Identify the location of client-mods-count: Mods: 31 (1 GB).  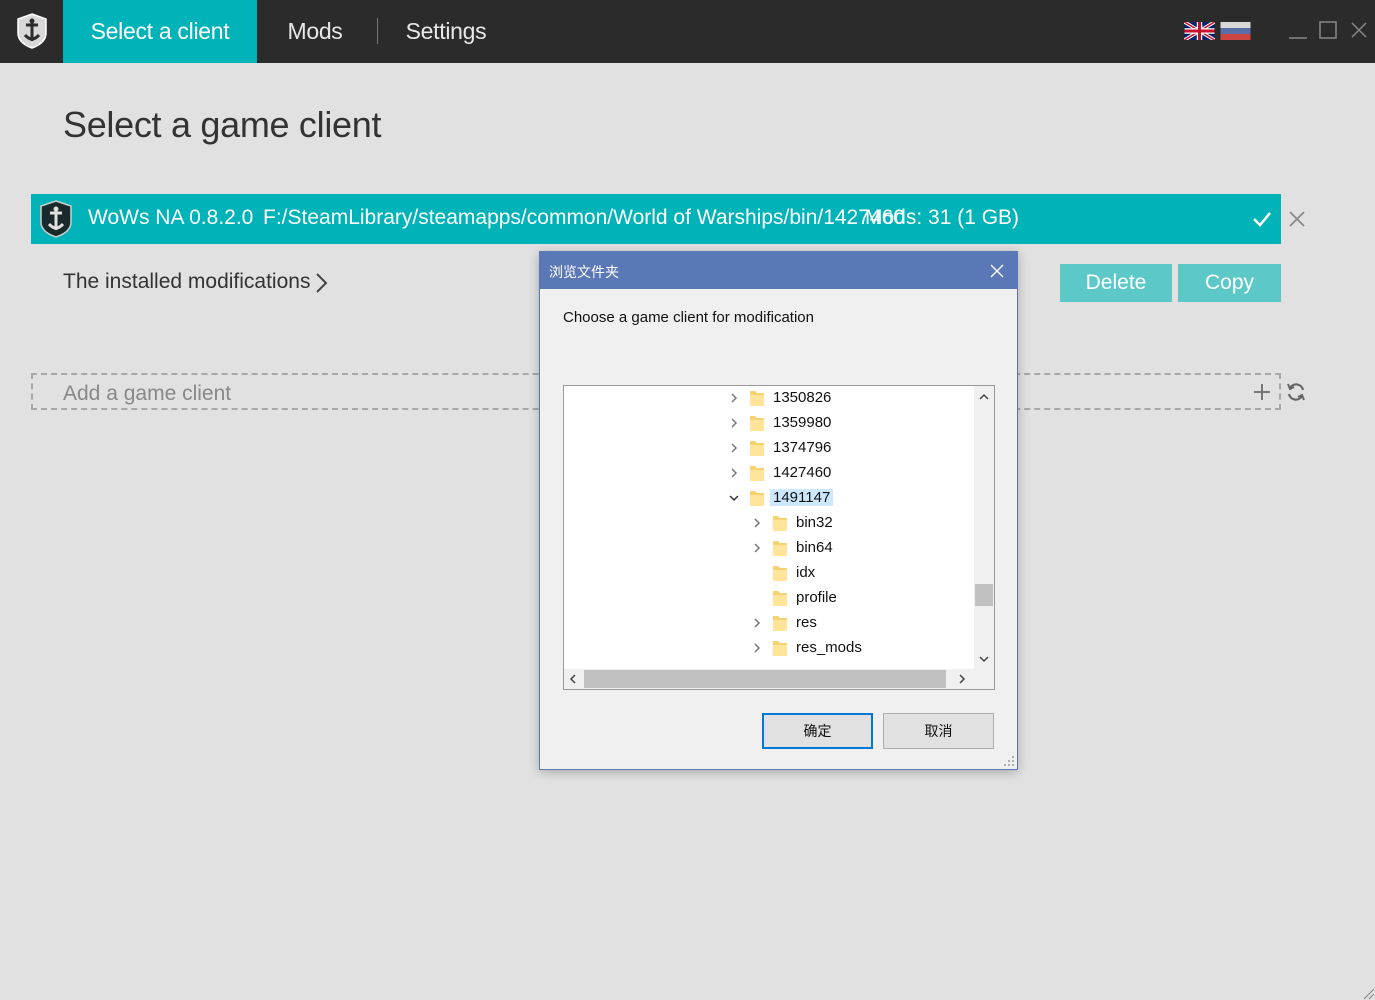
(942, 217).